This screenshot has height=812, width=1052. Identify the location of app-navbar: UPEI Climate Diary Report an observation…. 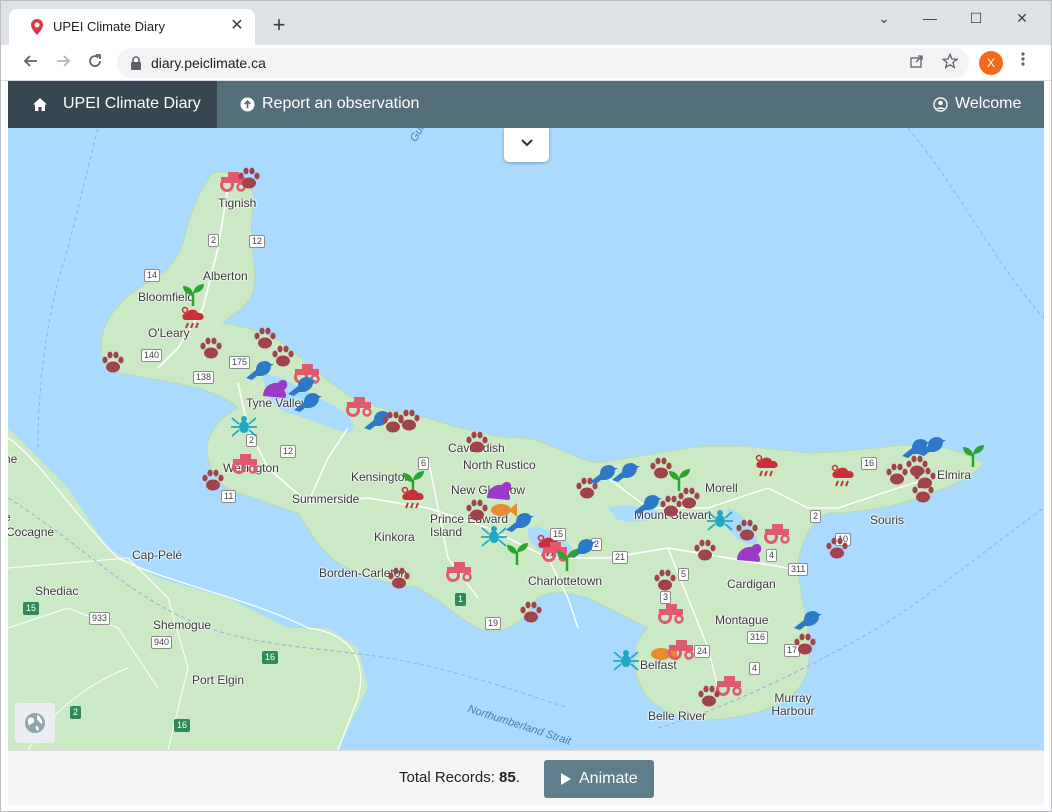
(526, 104).